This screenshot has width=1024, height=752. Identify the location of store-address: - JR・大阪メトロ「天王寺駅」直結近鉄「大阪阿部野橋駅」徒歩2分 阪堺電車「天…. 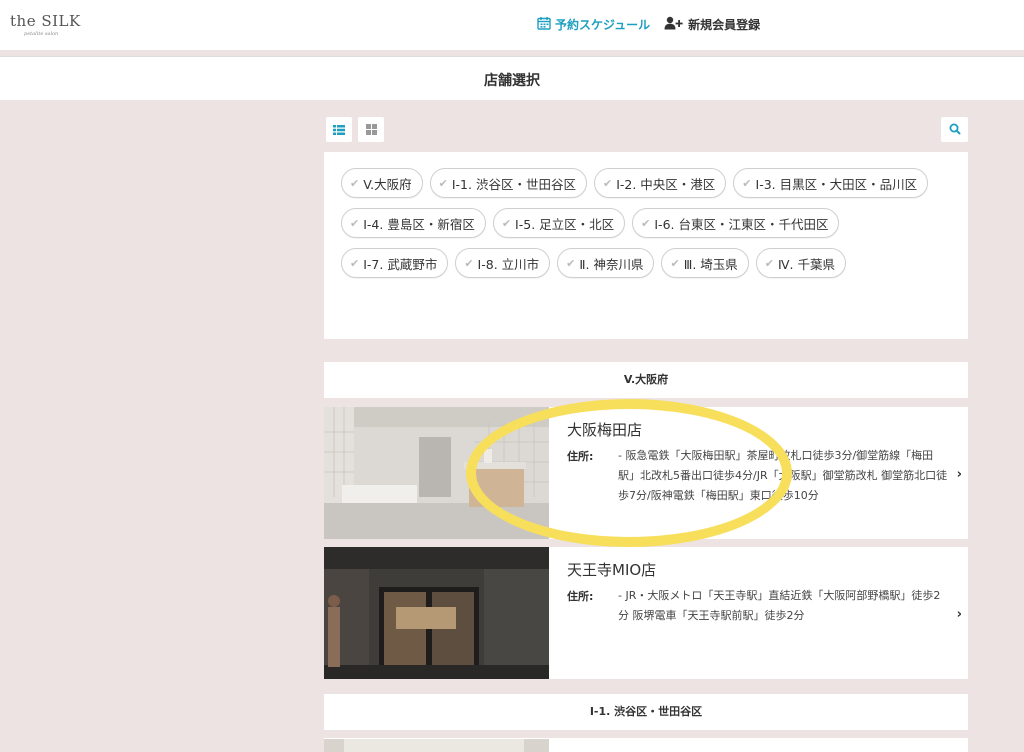
(779, 605).